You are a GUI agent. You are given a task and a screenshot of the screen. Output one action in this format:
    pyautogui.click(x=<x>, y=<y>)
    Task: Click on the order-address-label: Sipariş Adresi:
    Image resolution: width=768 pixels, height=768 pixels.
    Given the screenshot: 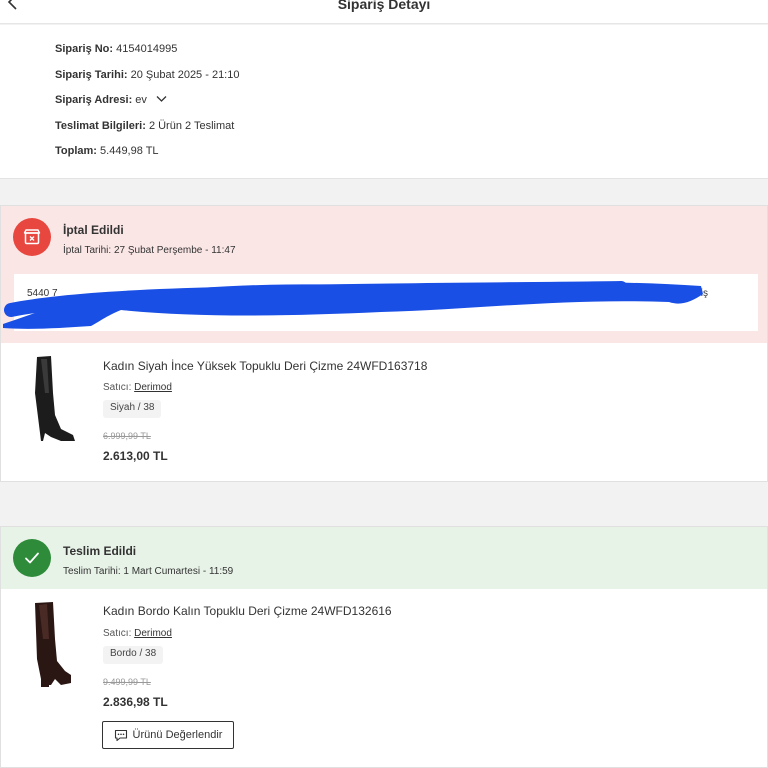 What is the action you would take?
    pyautogui.click(x=94, y=100)
    